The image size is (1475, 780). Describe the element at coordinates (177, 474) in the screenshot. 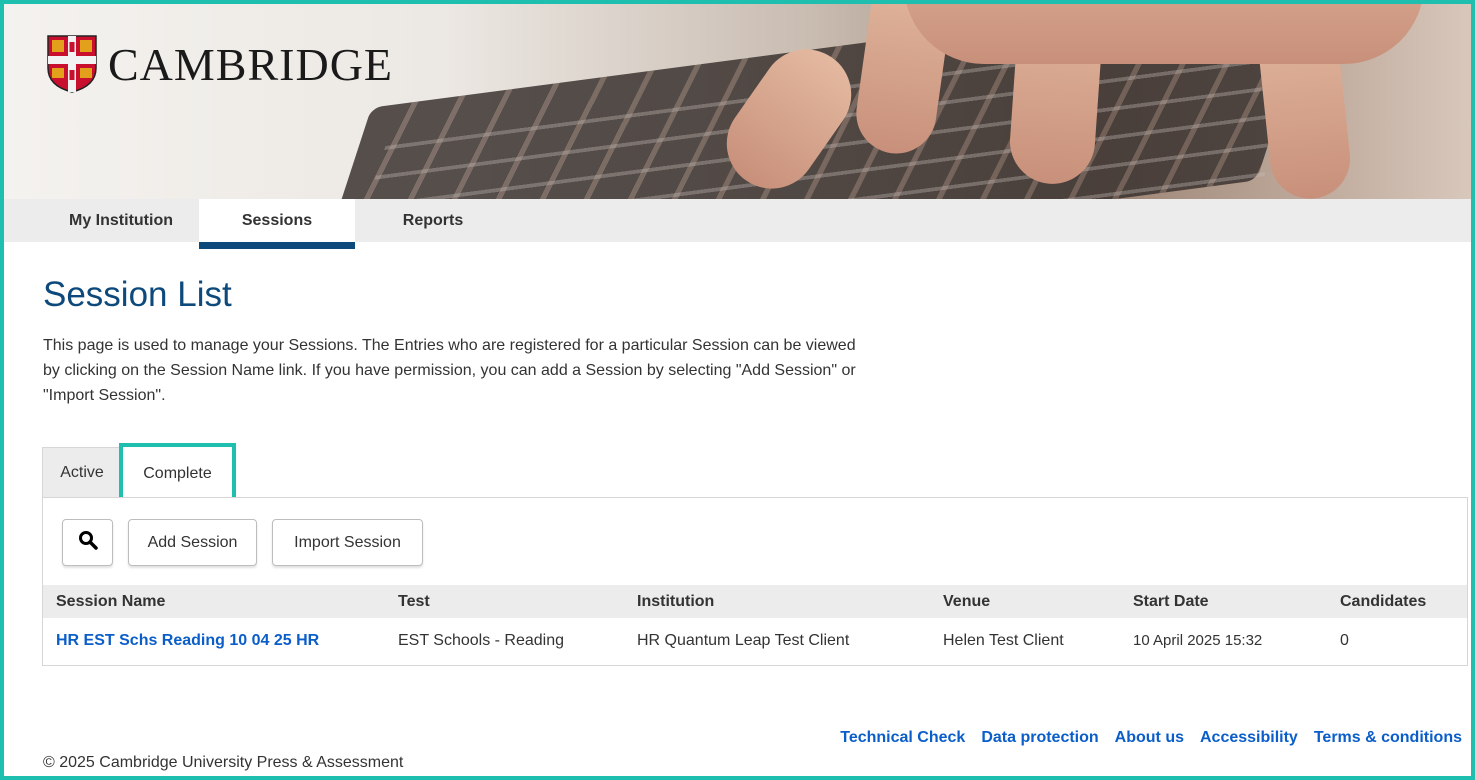

I see `tab-complete: Complete` at that location.